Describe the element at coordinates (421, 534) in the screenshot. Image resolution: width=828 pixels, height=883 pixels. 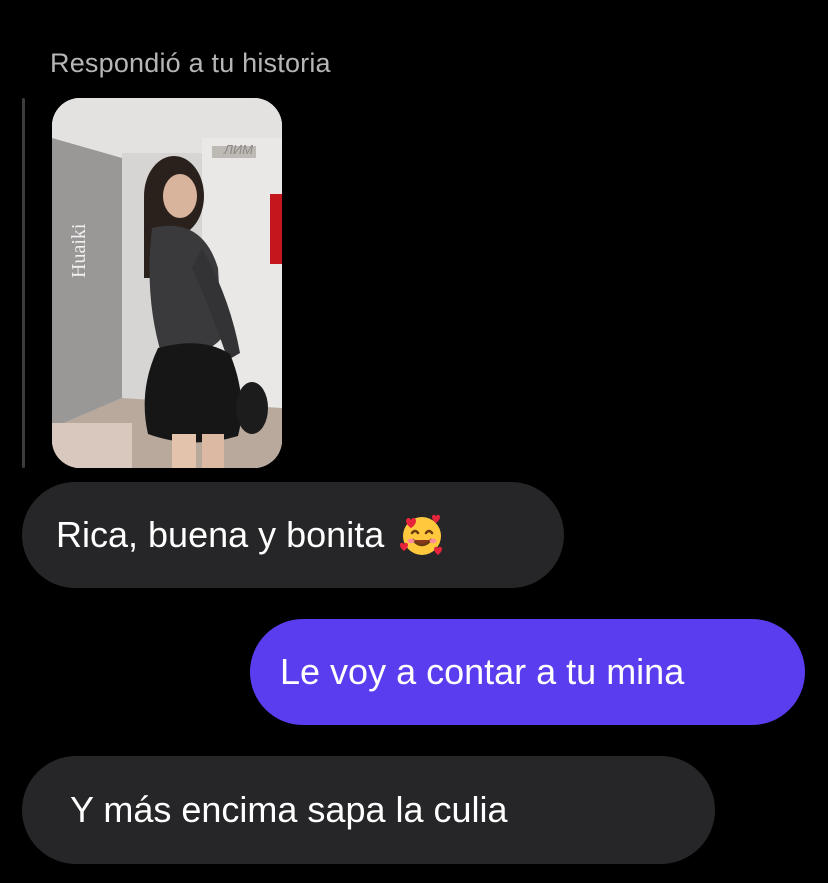
I see `smiling-face-with-hearts-icon` at that location.